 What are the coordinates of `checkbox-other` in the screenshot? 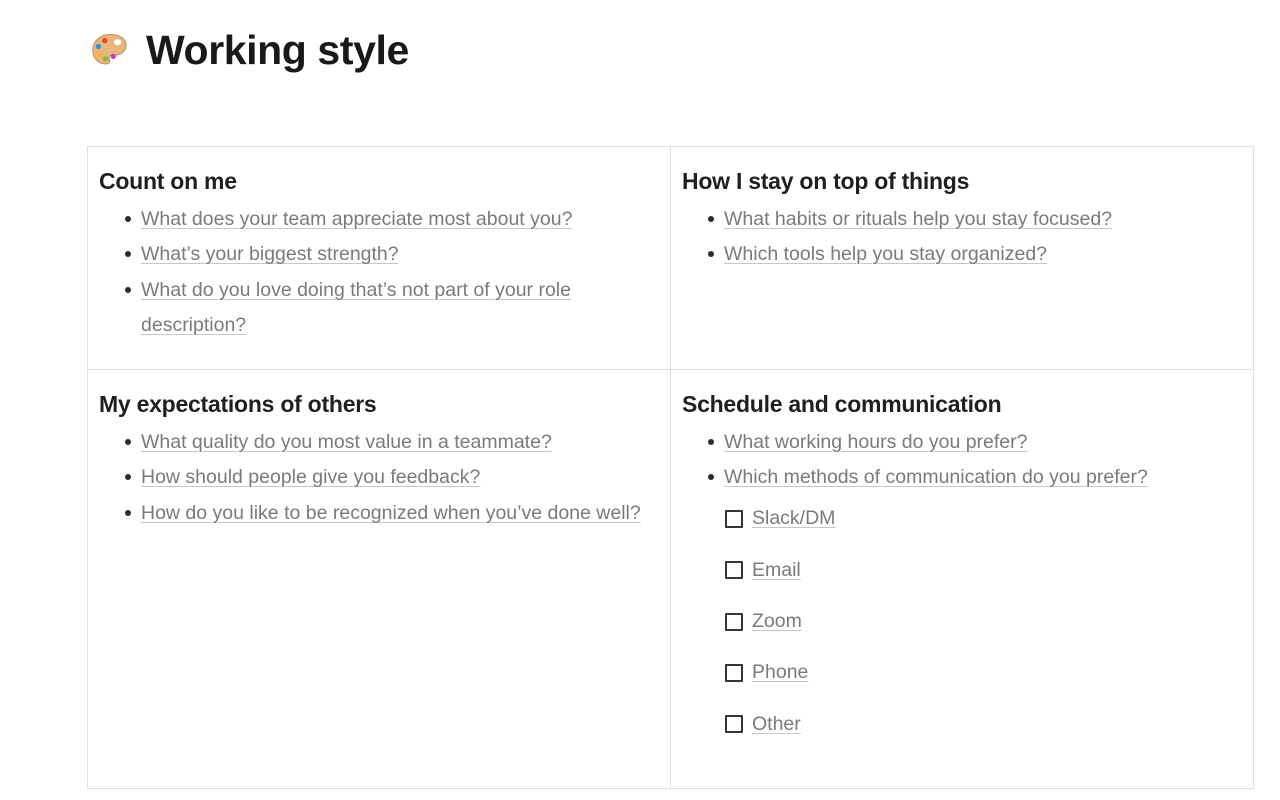 It's located at (734, 724).